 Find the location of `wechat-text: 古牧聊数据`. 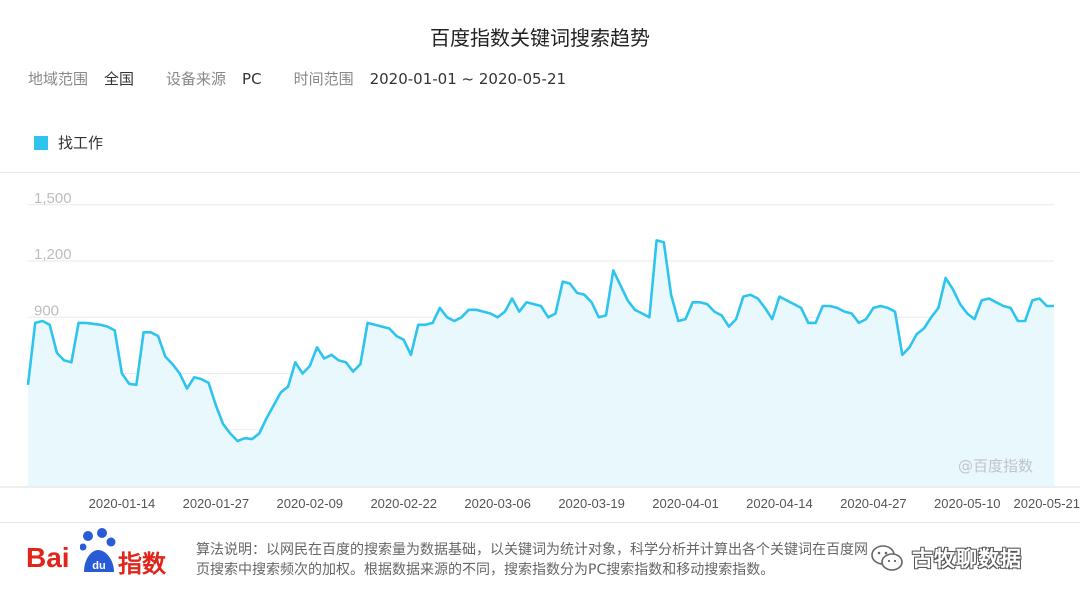

wechat-text: 古牧聊数据 is located at coordinates (967, 559).